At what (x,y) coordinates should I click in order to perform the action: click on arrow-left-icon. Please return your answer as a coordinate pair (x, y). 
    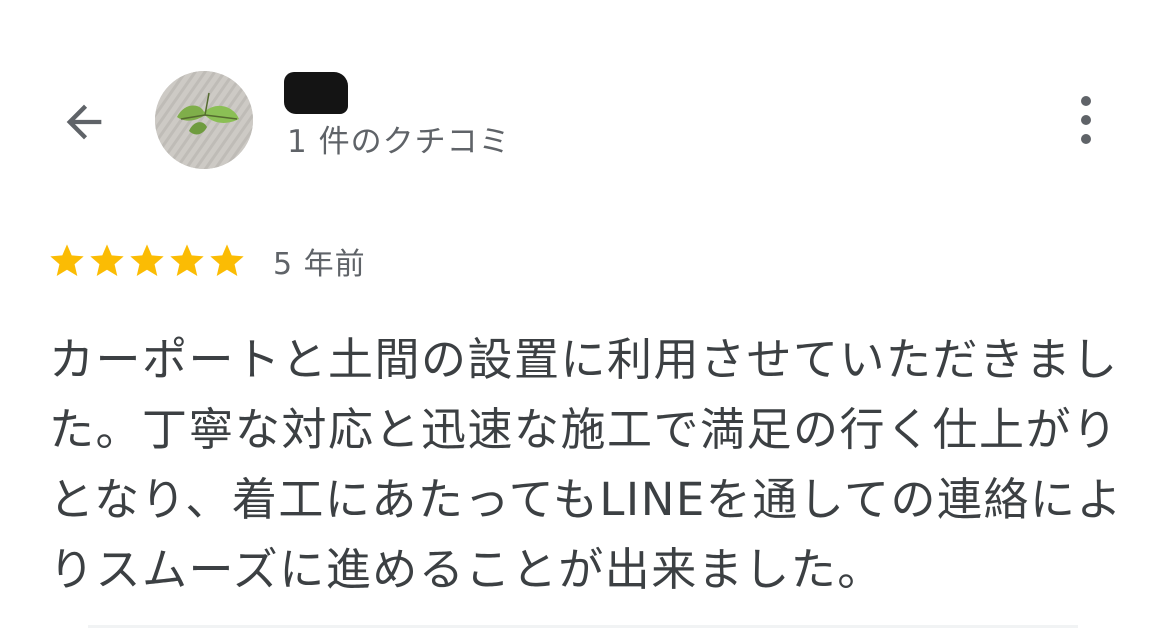
    Looking at the image, I should click on (84, 122).